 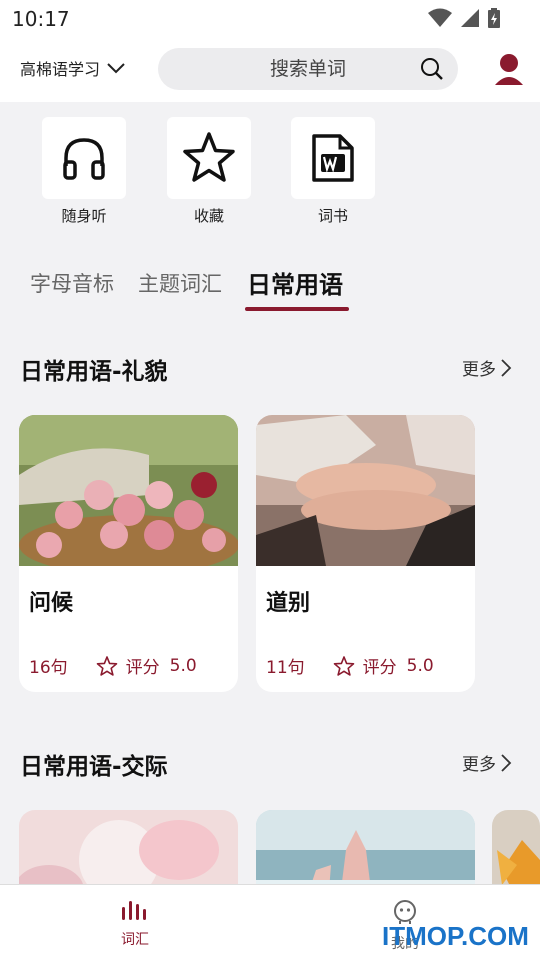 I want to click on word-doc-icon, so click(x=333, y=158).